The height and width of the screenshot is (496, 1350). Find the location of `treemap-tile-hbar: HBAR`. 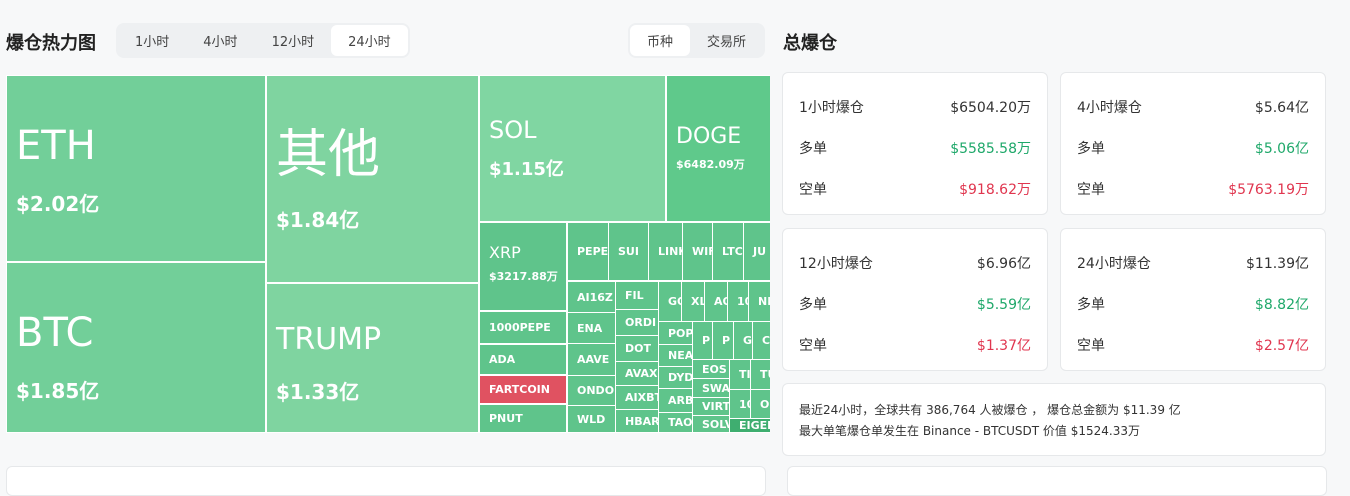

treemap-tile-hbar: HBAR is located at coordinates (637, 421).